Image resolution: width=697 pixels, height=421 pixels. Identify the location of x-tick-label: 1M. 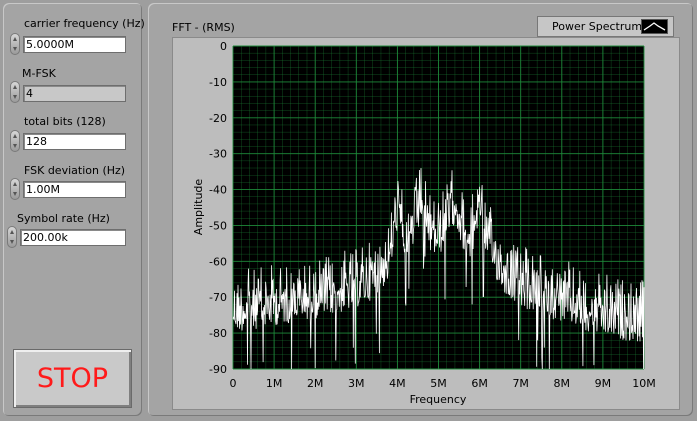
(274, 383).